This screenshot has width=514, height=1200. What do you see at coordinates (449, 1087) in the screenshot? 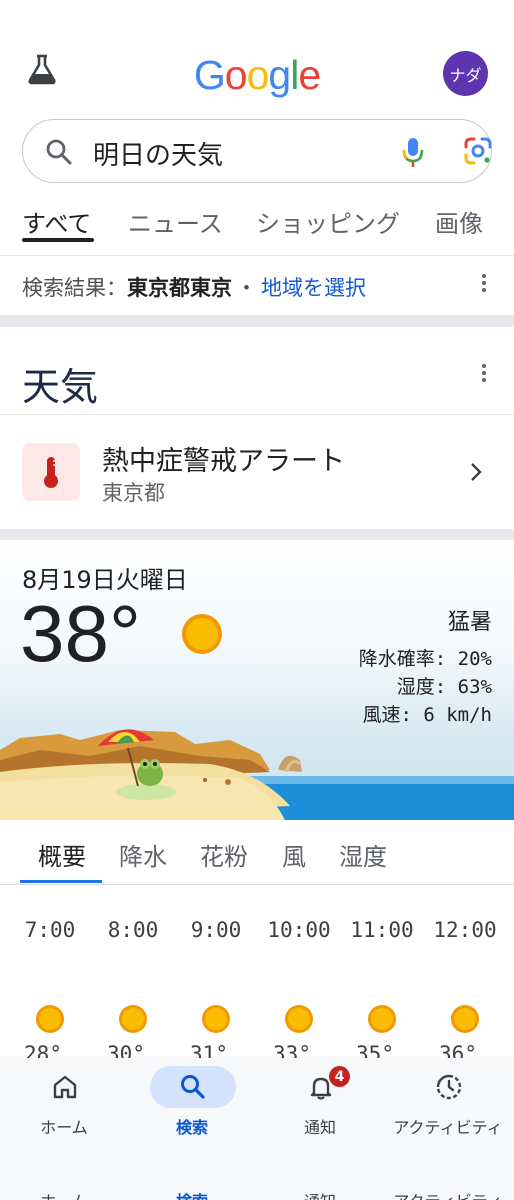
I see `activity-icon` at bounding box center [449, 1087].